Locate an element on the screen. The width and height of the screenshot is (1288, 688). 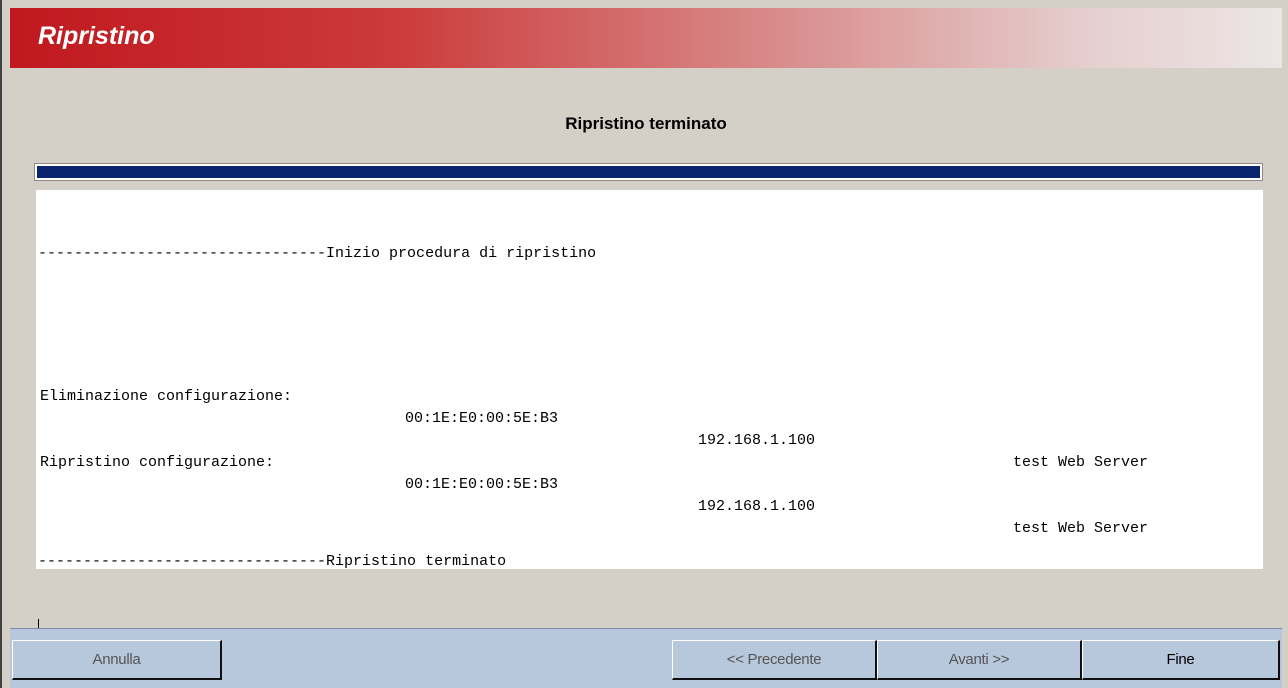
button-bar: Annulla << Precedente Avanti >> Fine is located at coordinates (646, 658).